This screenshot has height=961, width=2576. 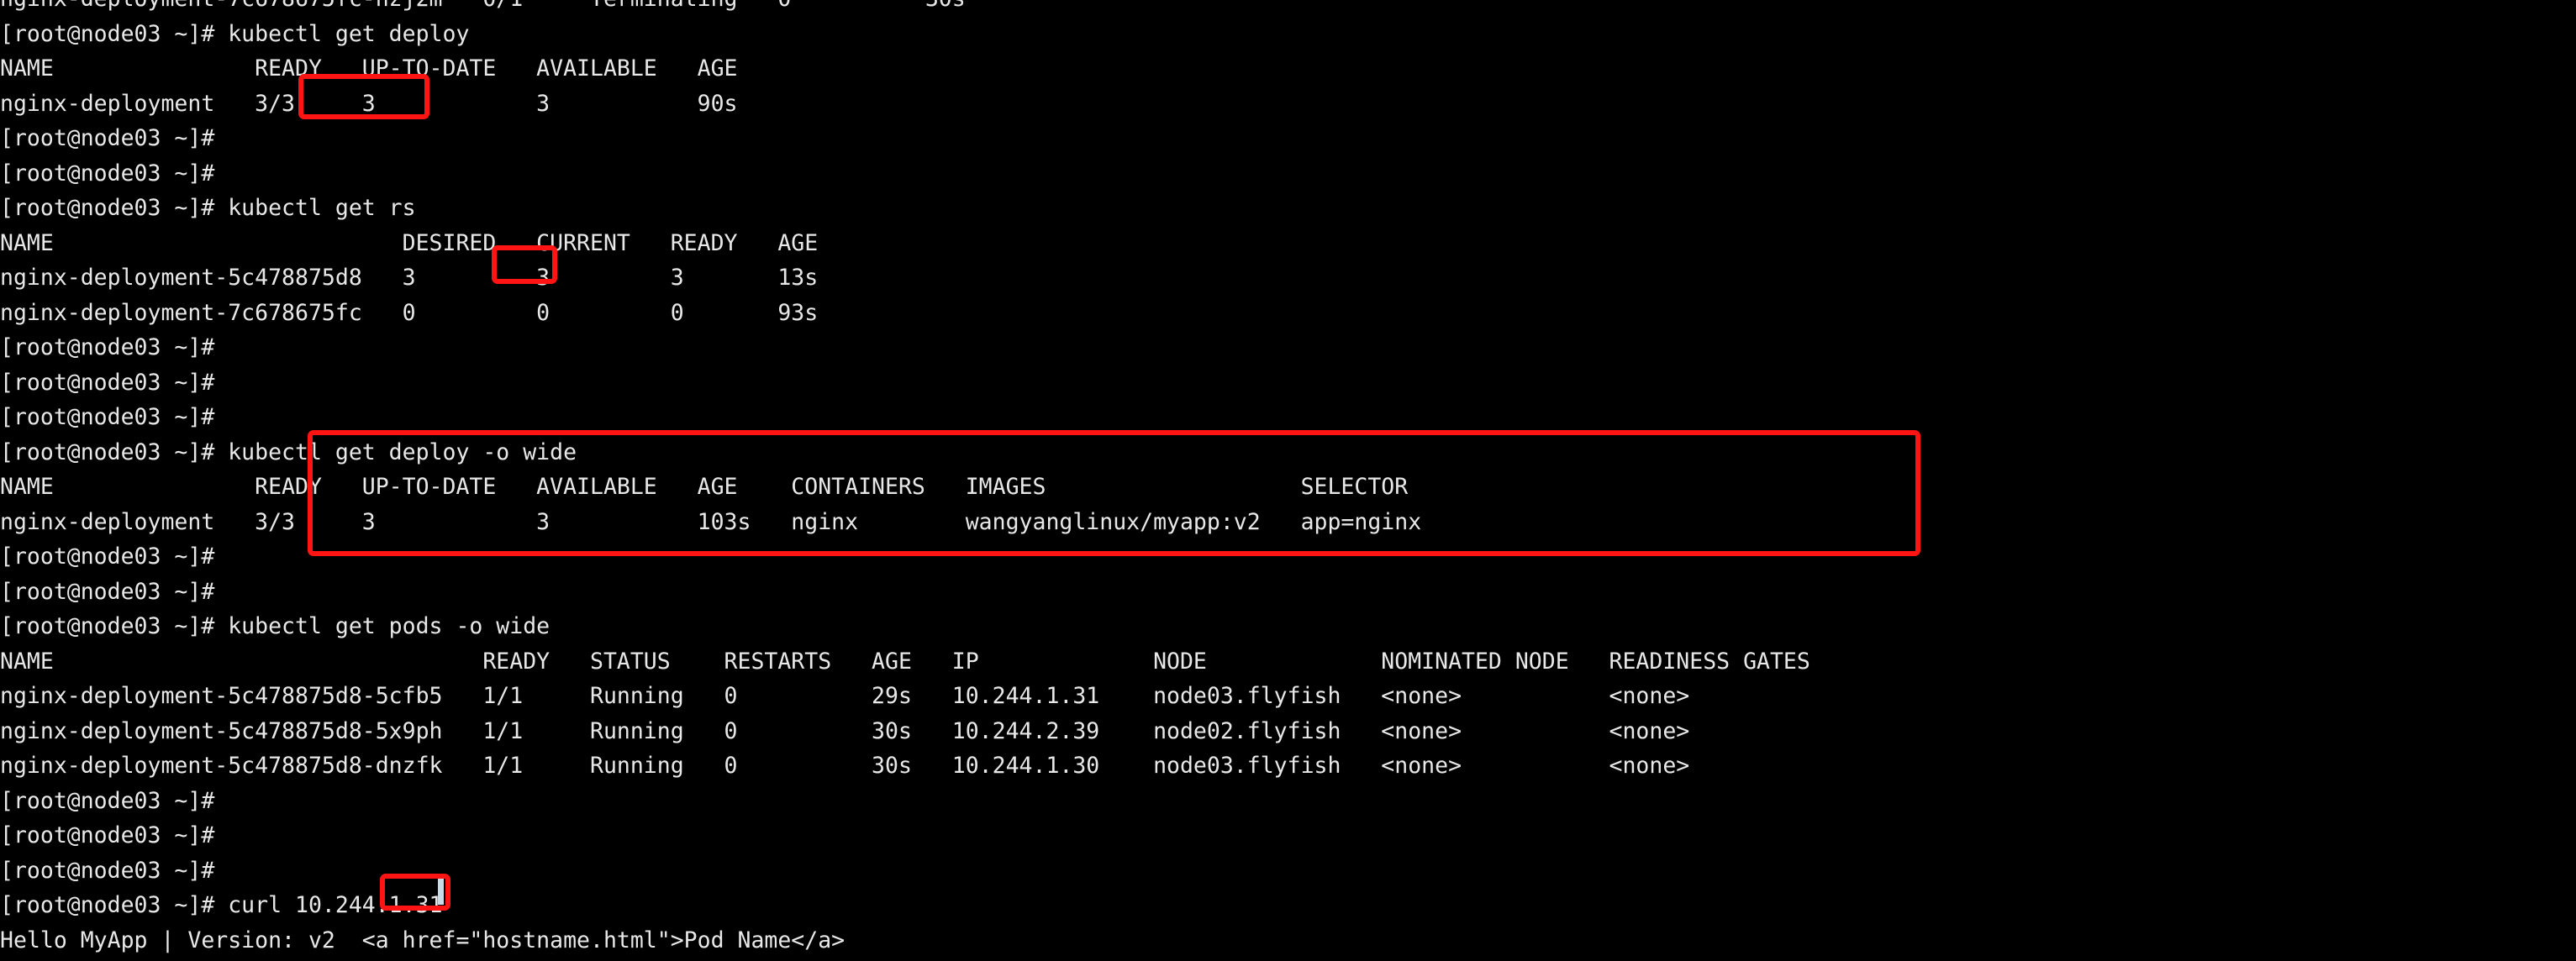 What do you see at coordinates (441, 892) in the screenshot?
I see `text-cursor` at bounding box center [441, 892].